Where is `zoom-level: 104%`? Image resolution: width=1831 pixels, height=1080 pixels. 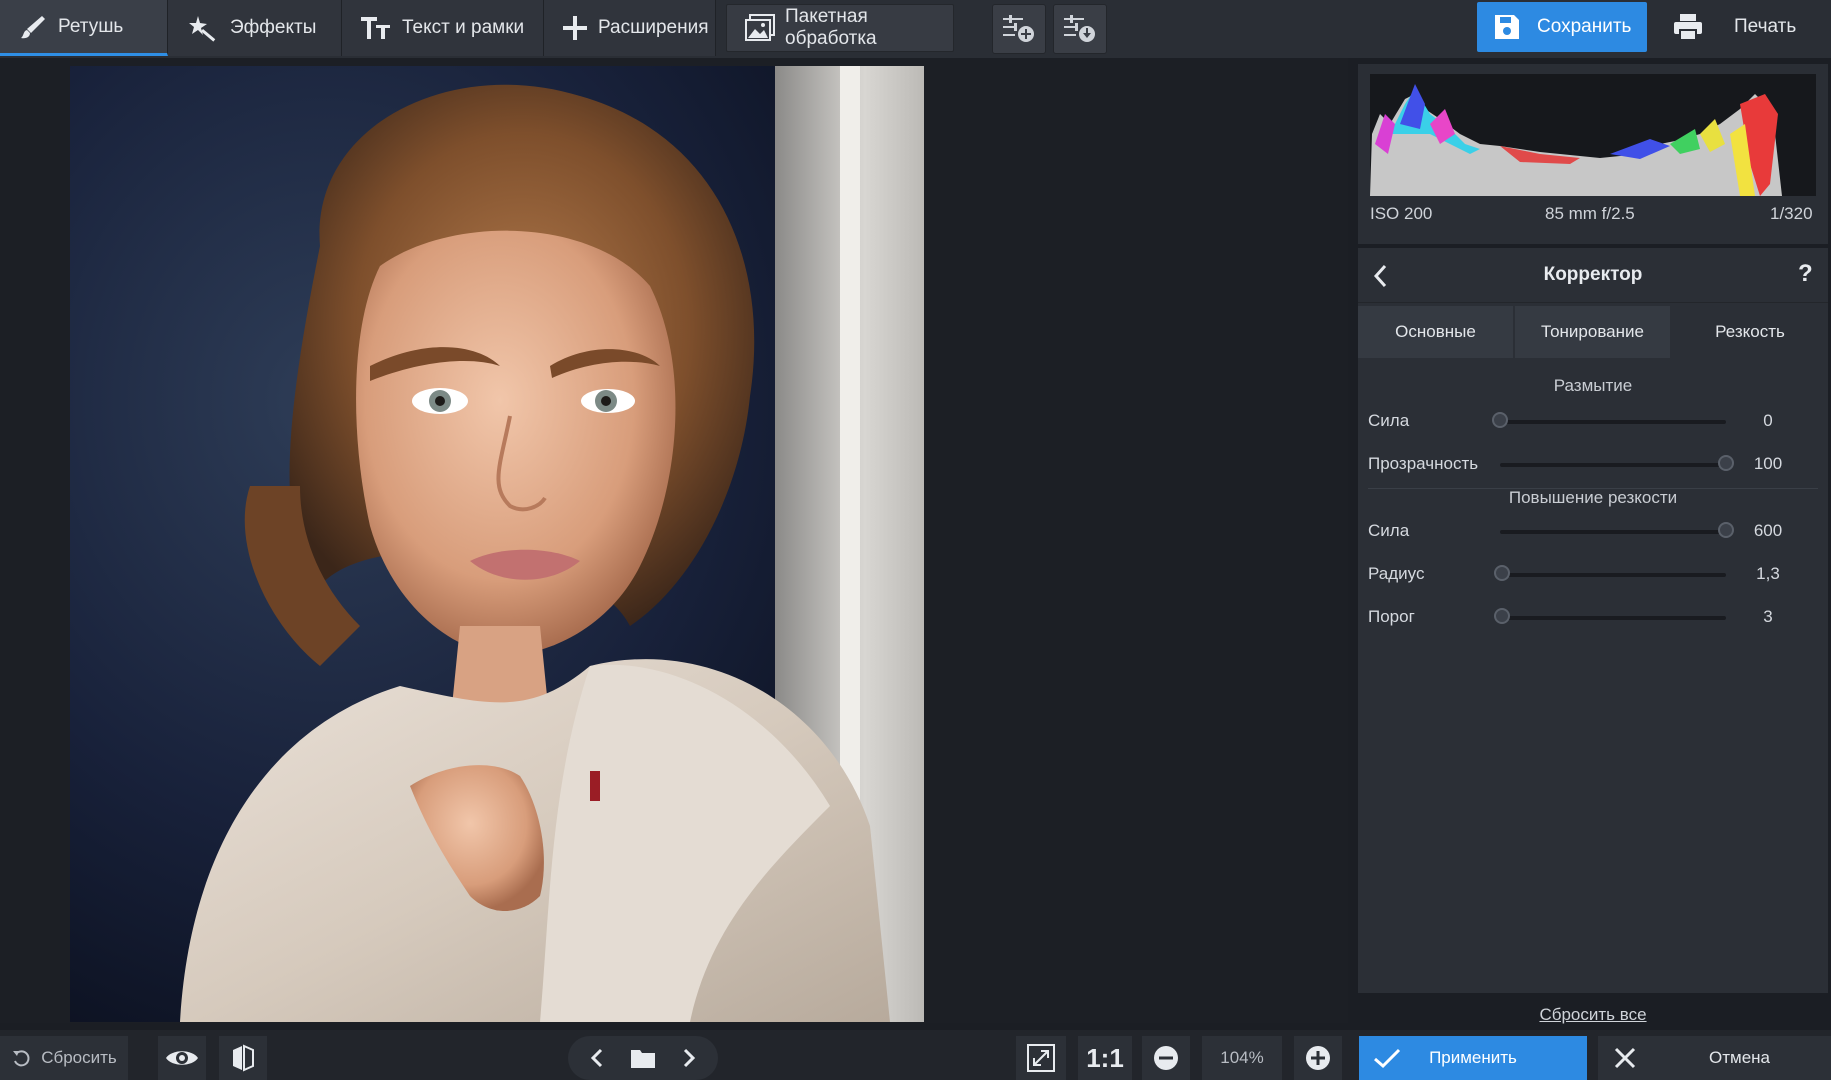 zoom-level: 104% is located at coordinates (1242, 1058).